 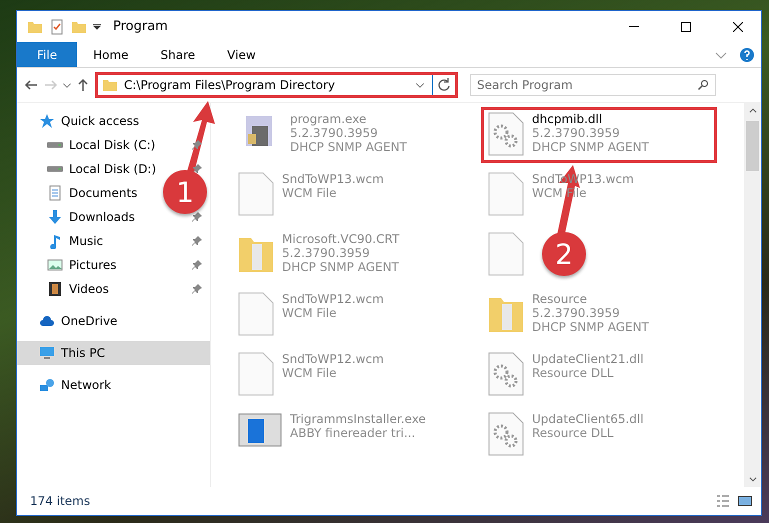 What do you see at coordinates (738, 27) in the screenshot?
I see `close-icon` at bounding box center [738, 27].